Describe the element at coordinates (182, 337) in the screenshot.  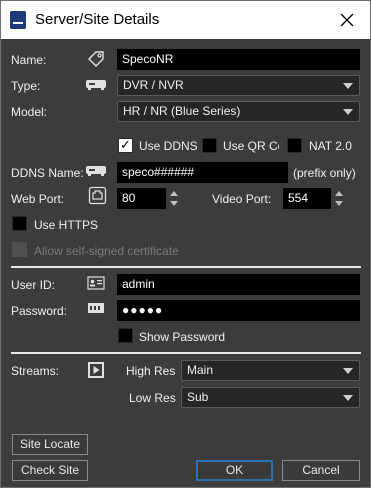
I see `show-password-label: Show Password` at that location.